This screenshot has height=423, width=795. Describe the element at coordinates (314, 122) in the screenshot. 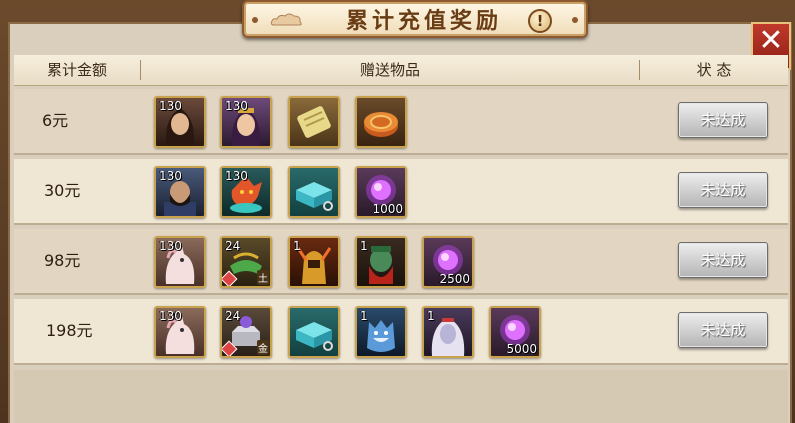

I see `scroll-icon` at that location.